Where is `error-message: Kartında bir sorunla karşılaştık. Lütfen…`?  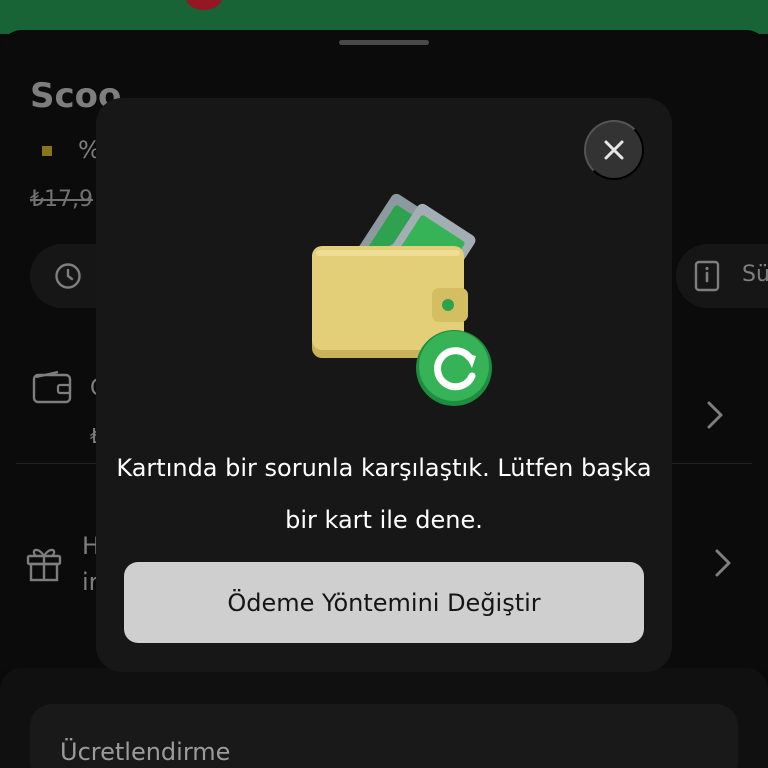
error-message: Kartında bir sorunla karşılaştık. Lütfen… is located at coordinates (384, 494).